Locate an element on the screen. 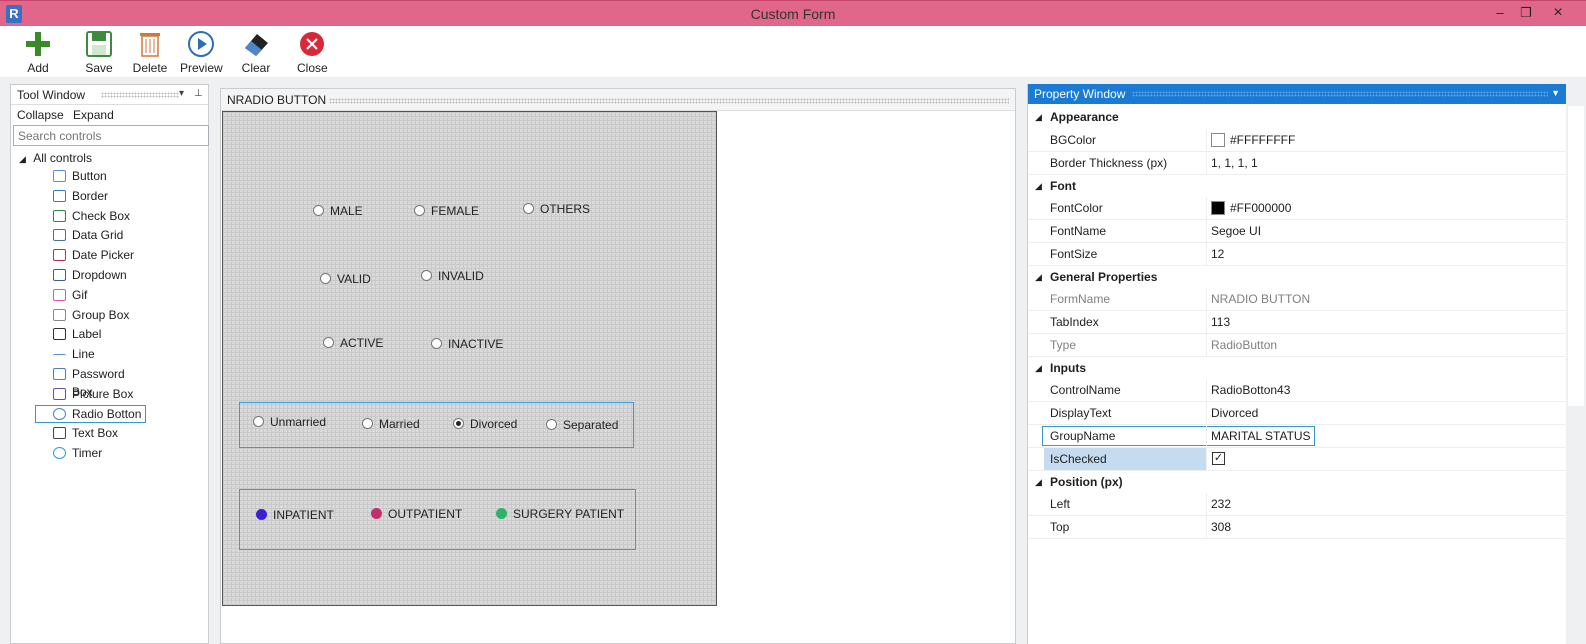  label-icon is located at coordinates (59, 334).